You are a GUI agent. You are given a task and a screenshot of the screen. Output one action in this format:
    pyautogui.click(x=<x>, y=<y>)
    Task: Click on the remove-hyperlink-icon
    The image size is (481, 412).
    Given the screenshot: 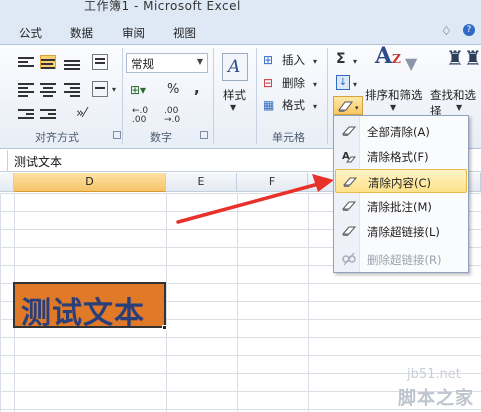 What is the action you would take?
    pyautogui.click(x=349, y=259)
    